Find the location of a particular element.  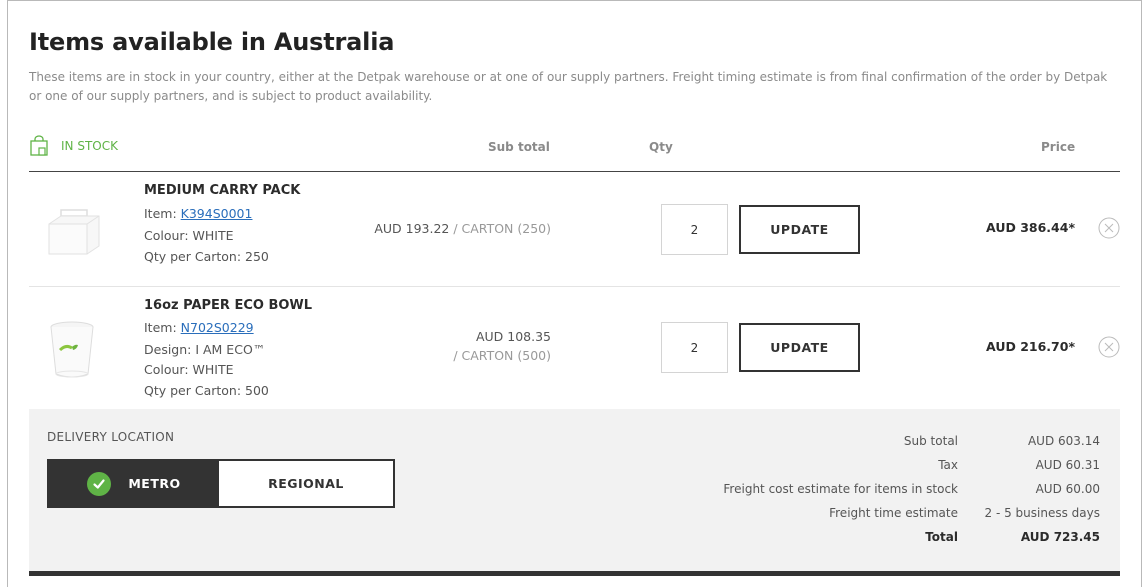

line-price: AUD 386.44* is located at coordinates (1030, 227).